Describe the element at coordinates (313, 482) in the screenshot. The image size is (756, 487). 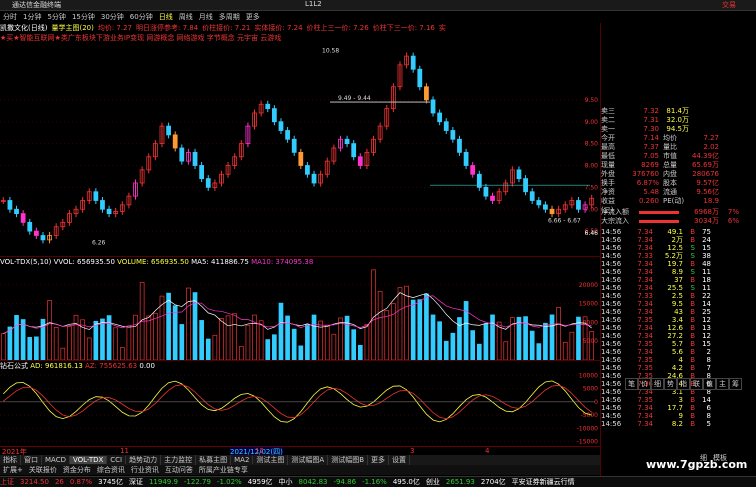
I see `zx-index: 8042.83` at that location.